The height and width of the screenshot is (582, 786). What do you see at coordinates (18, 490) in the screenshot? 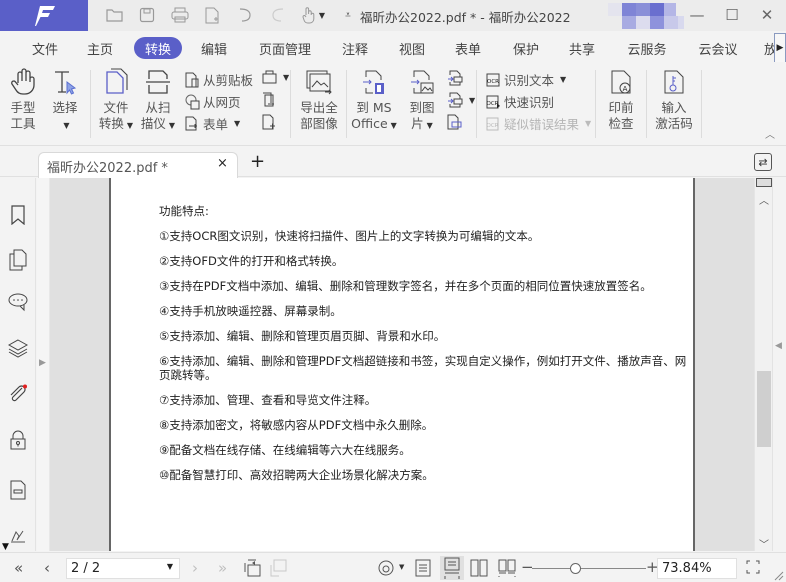
I see `form-fields-icon` at bounding box center [18, 490].